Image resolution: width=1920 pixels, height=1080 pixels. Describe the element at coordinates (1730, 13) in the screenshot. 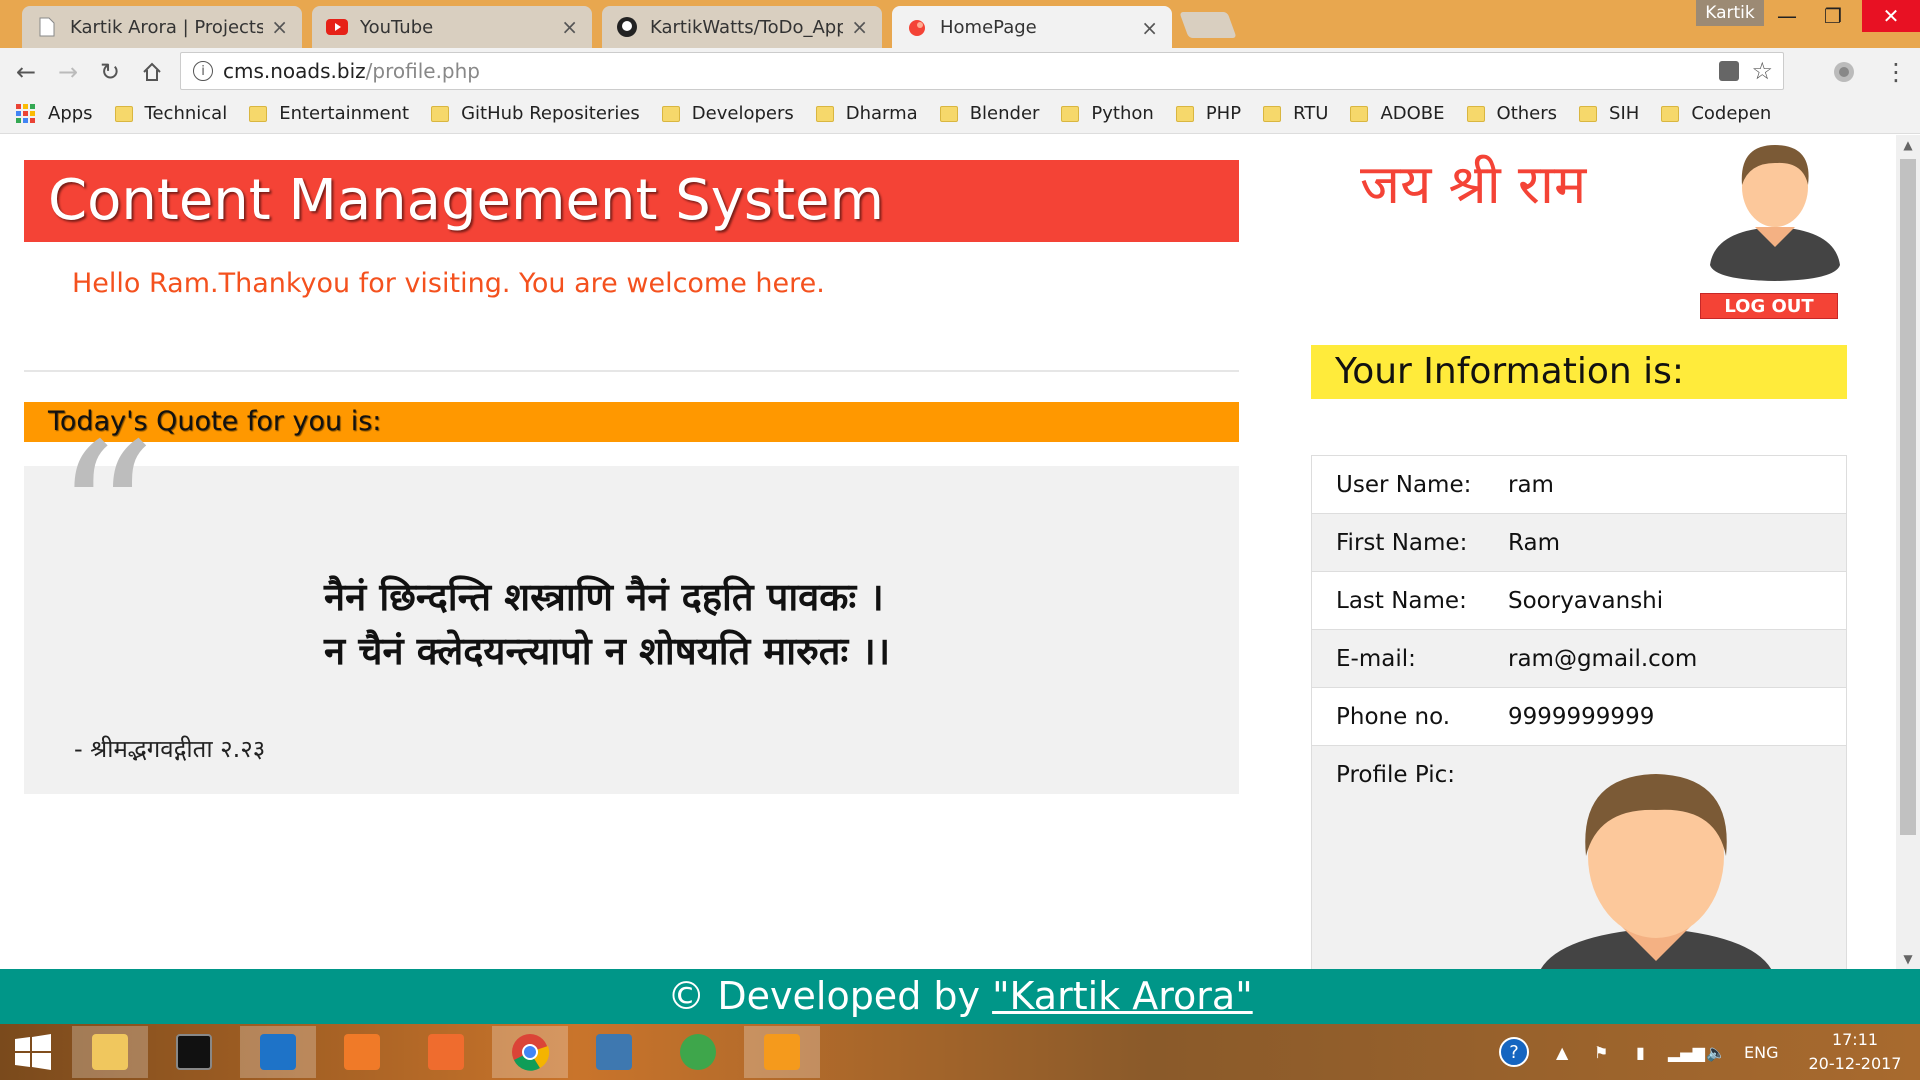

I see `profile-name: Kartik` at that location.